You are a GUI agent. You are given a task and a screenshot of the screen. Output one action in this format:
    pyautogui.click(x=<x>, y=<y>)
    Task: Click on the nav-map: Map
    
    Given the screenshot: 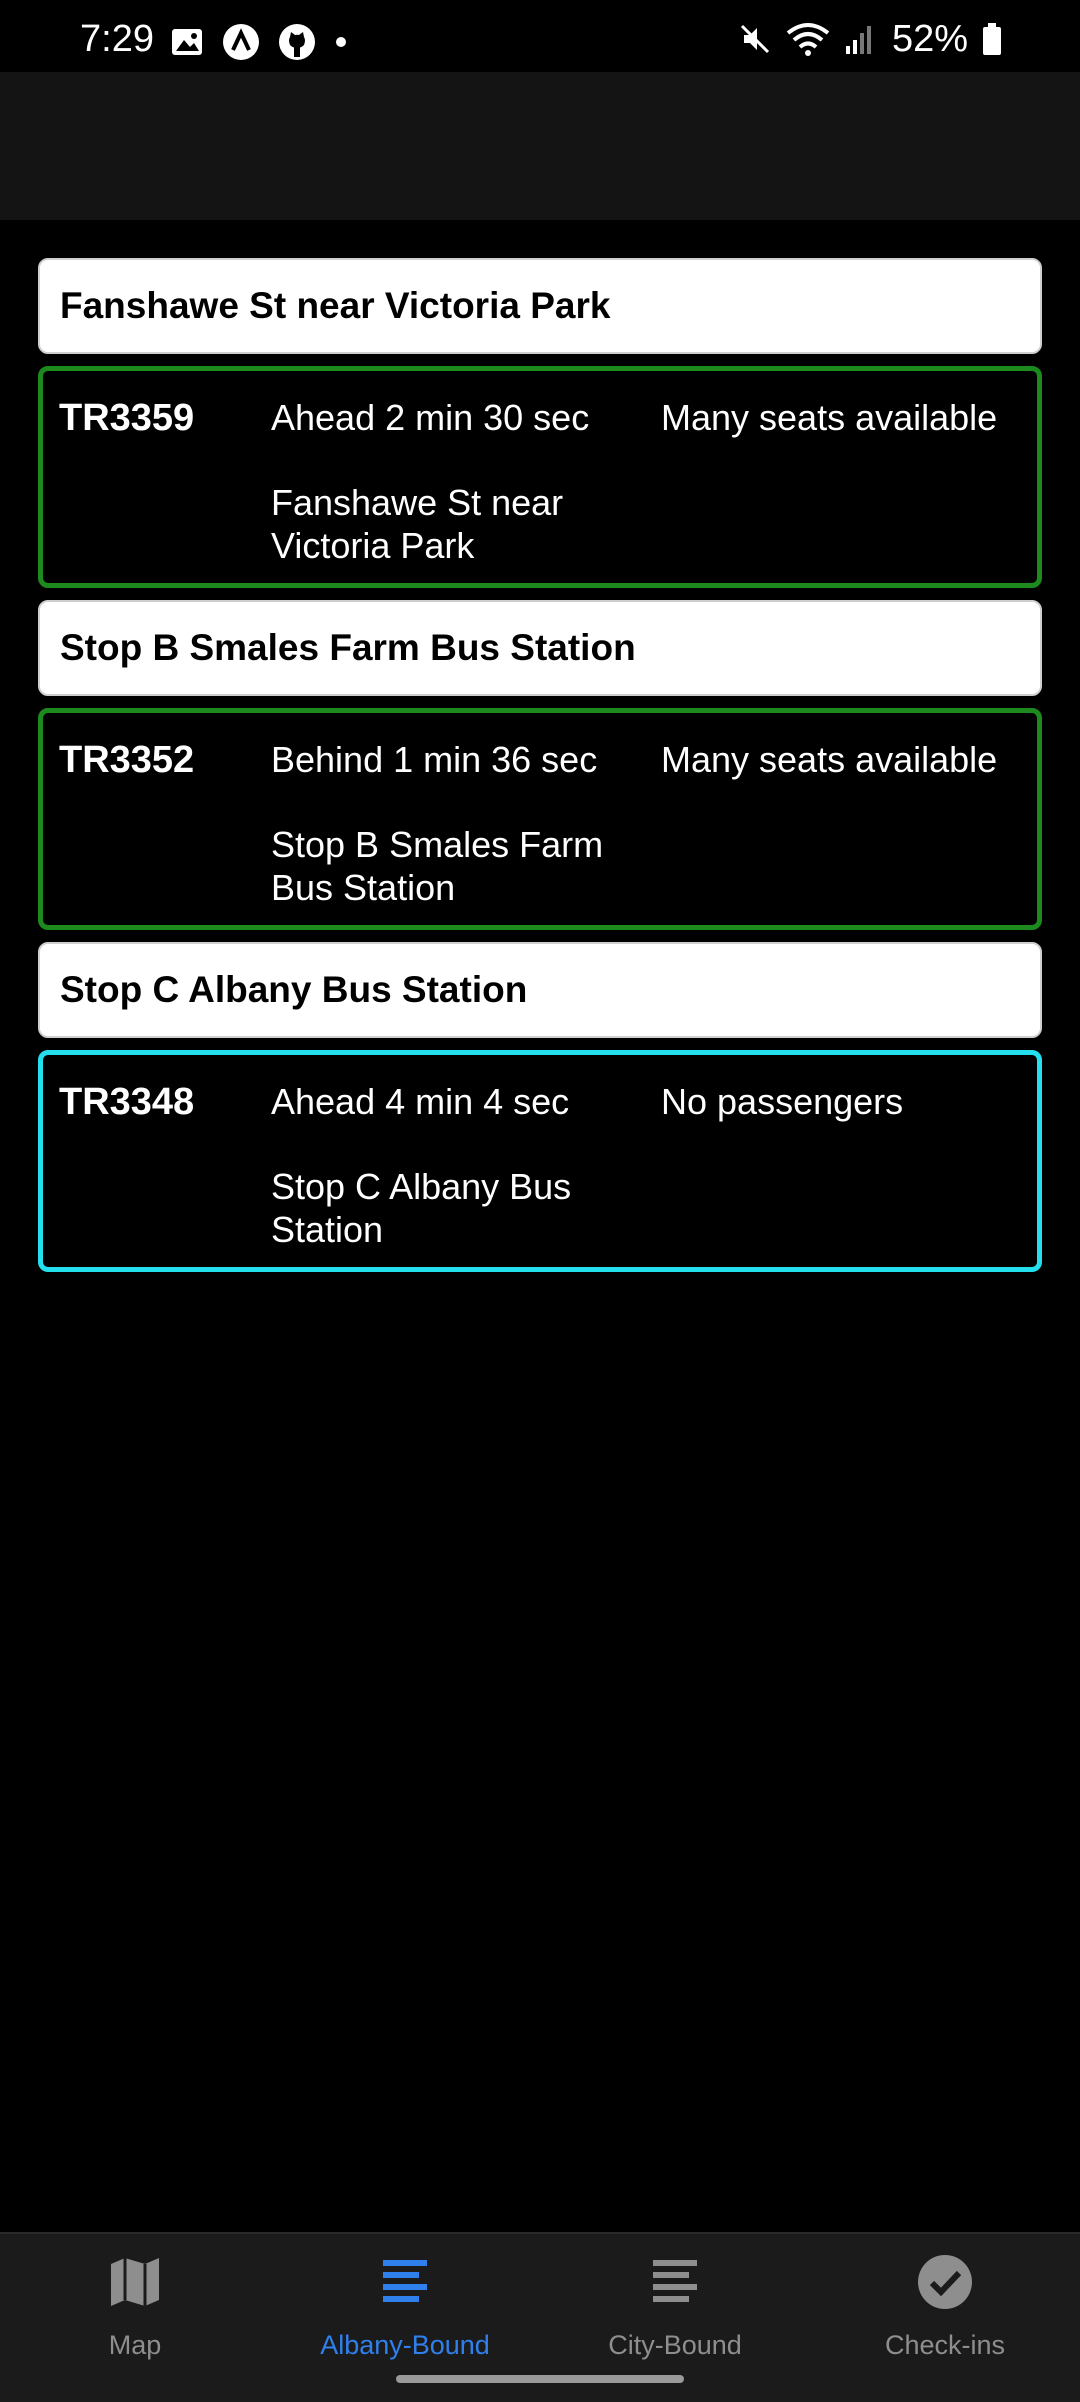 What is the action you would take?
    pyautogui.click(x=135, y=2312)
    